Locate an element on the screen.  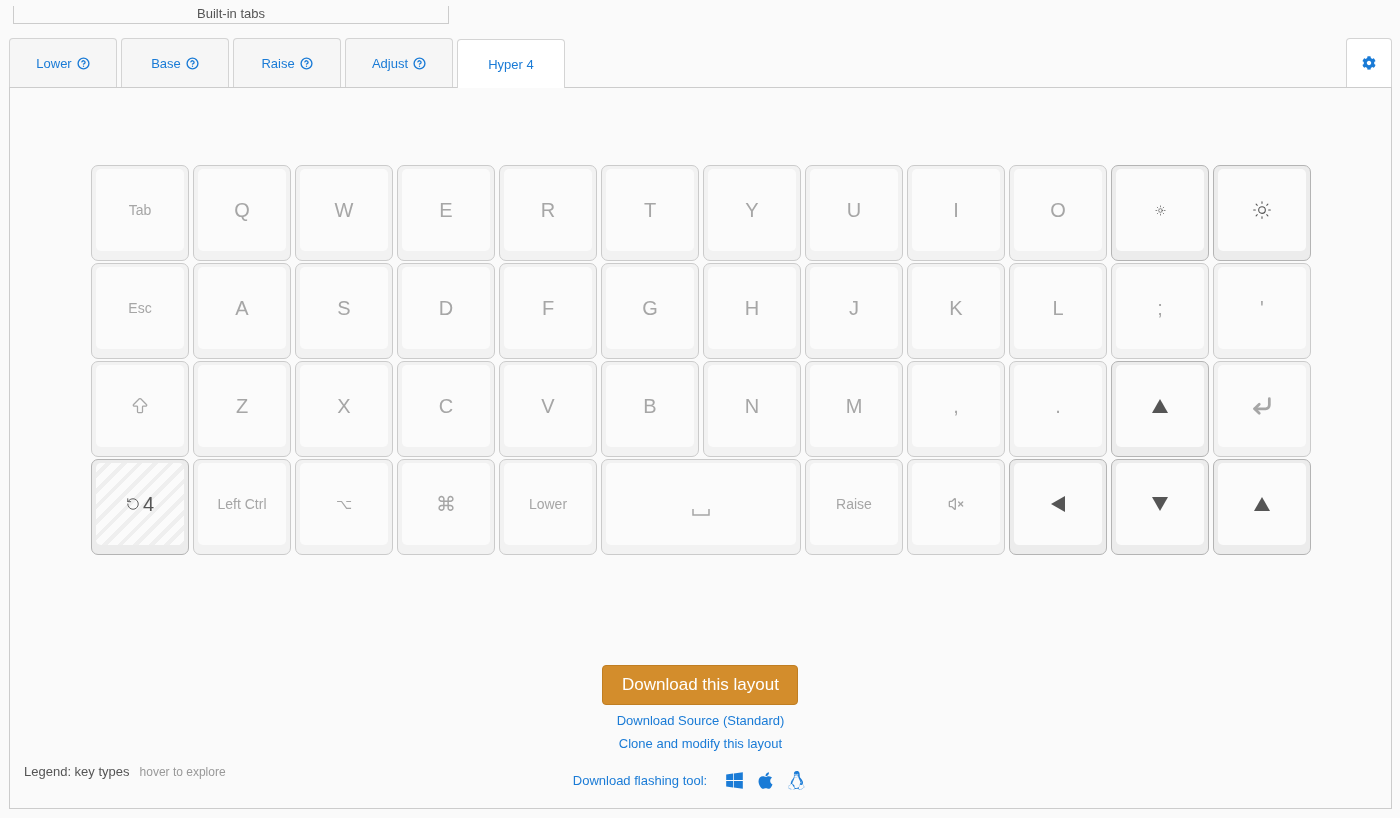
keyboard-key: ' is located at coordinates (1262, 311).